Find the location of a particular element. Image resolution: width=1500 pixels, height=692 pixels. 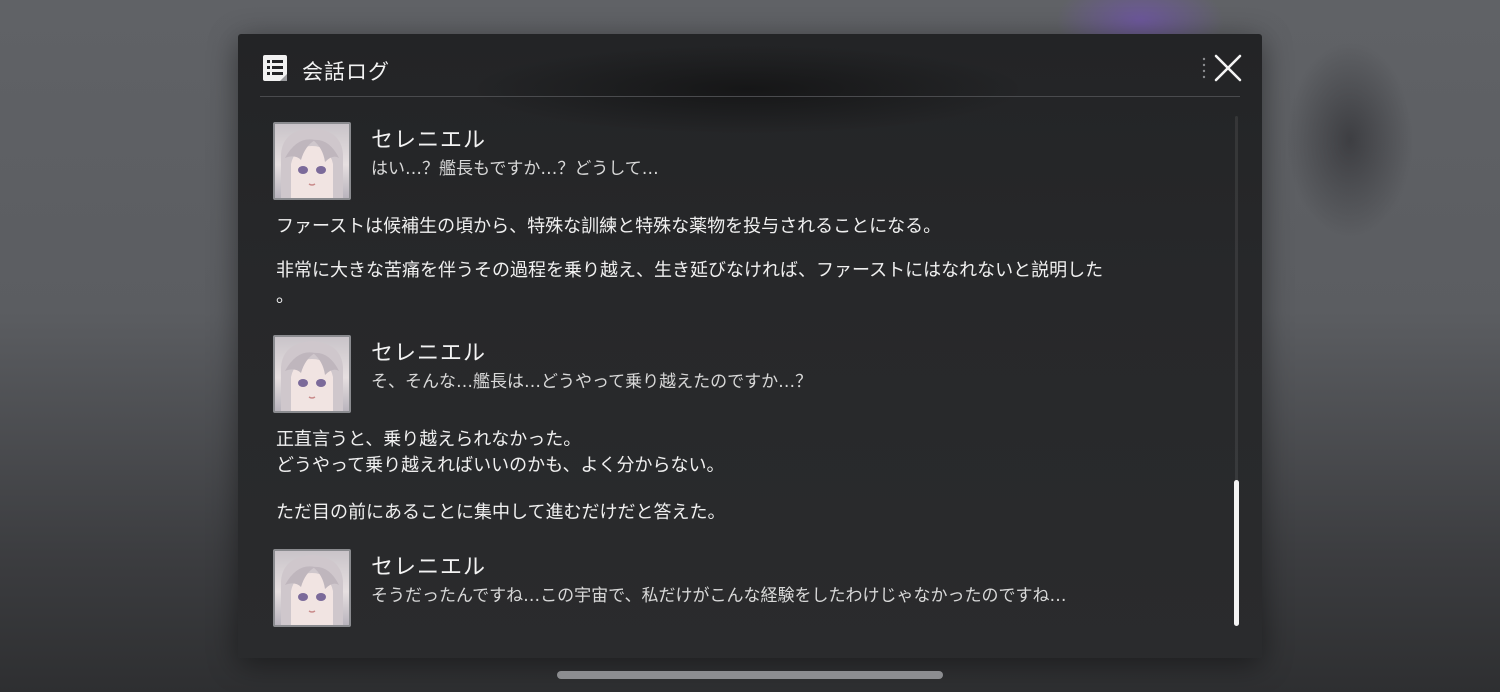

home-indicator is located at coordinates (750, 675).